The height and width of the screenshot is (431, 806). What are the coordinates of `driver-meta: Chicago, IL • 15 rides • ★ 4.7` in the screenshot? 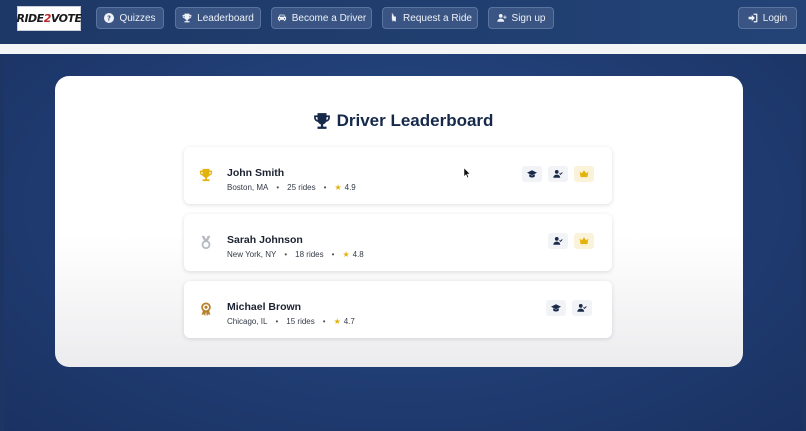 It's located at (291, 321).